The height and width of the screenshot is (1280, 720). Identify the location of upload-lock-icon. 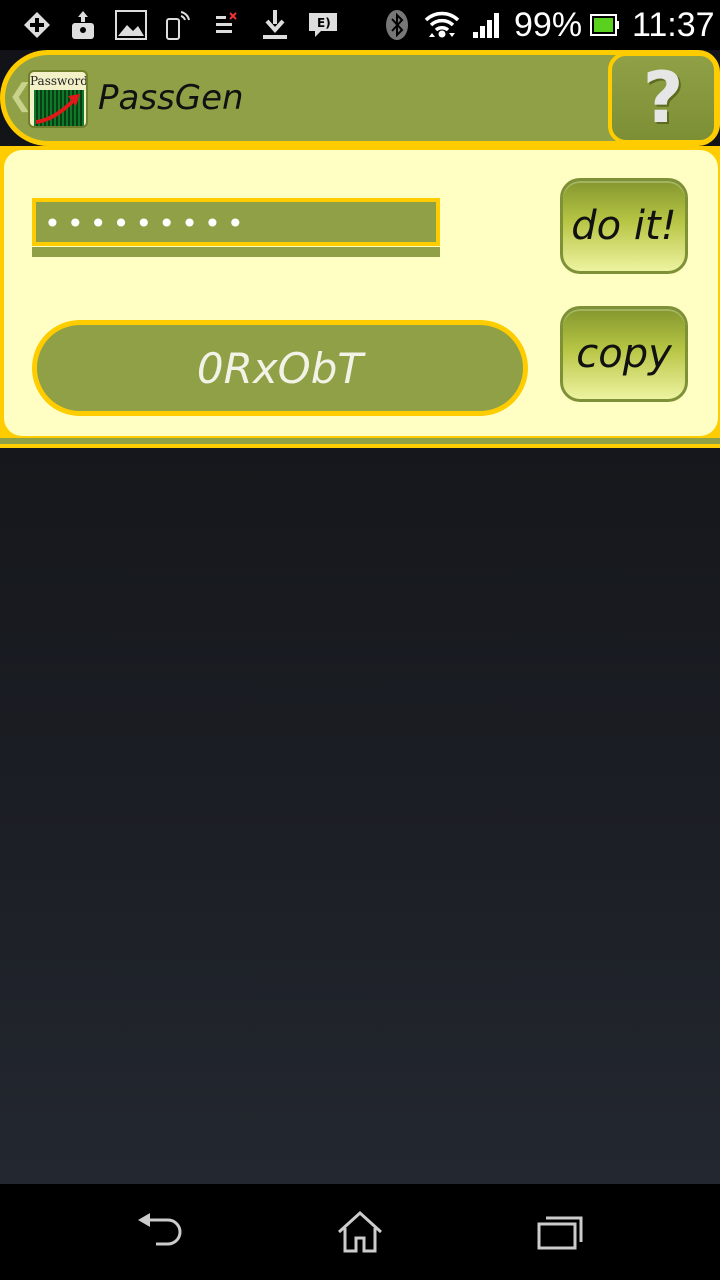
(83, 25).